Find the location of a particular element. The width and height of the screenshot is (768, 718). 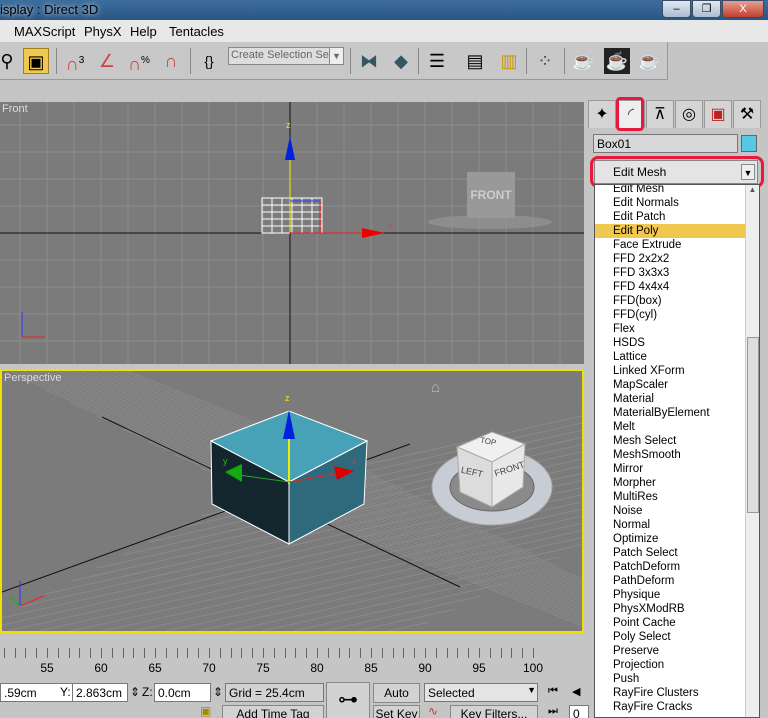

modifier-item: Point Cache is located at coordinates (670, 623).